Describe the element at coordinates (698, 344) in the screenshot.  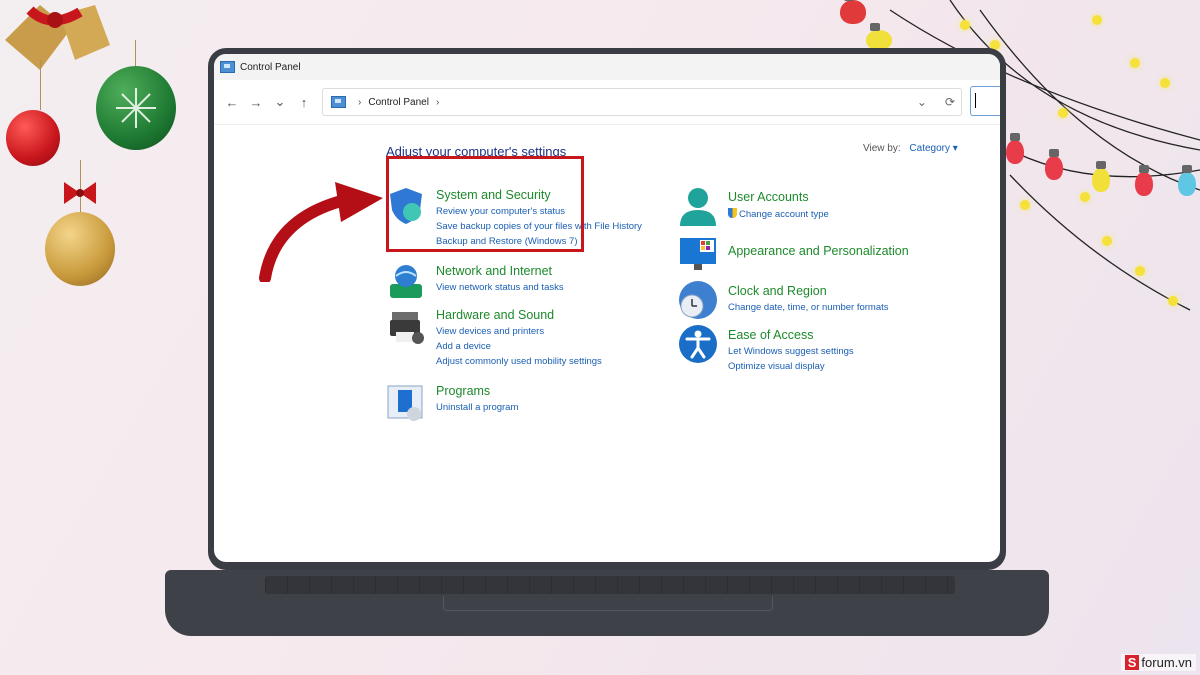
I see `accessibility-icon` at that location.